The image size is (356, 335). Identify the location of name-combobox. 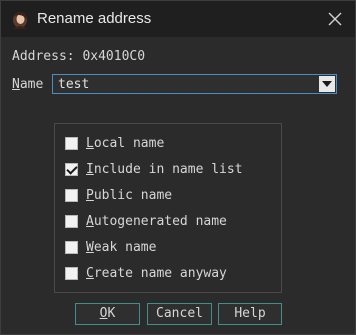
(194, 84).